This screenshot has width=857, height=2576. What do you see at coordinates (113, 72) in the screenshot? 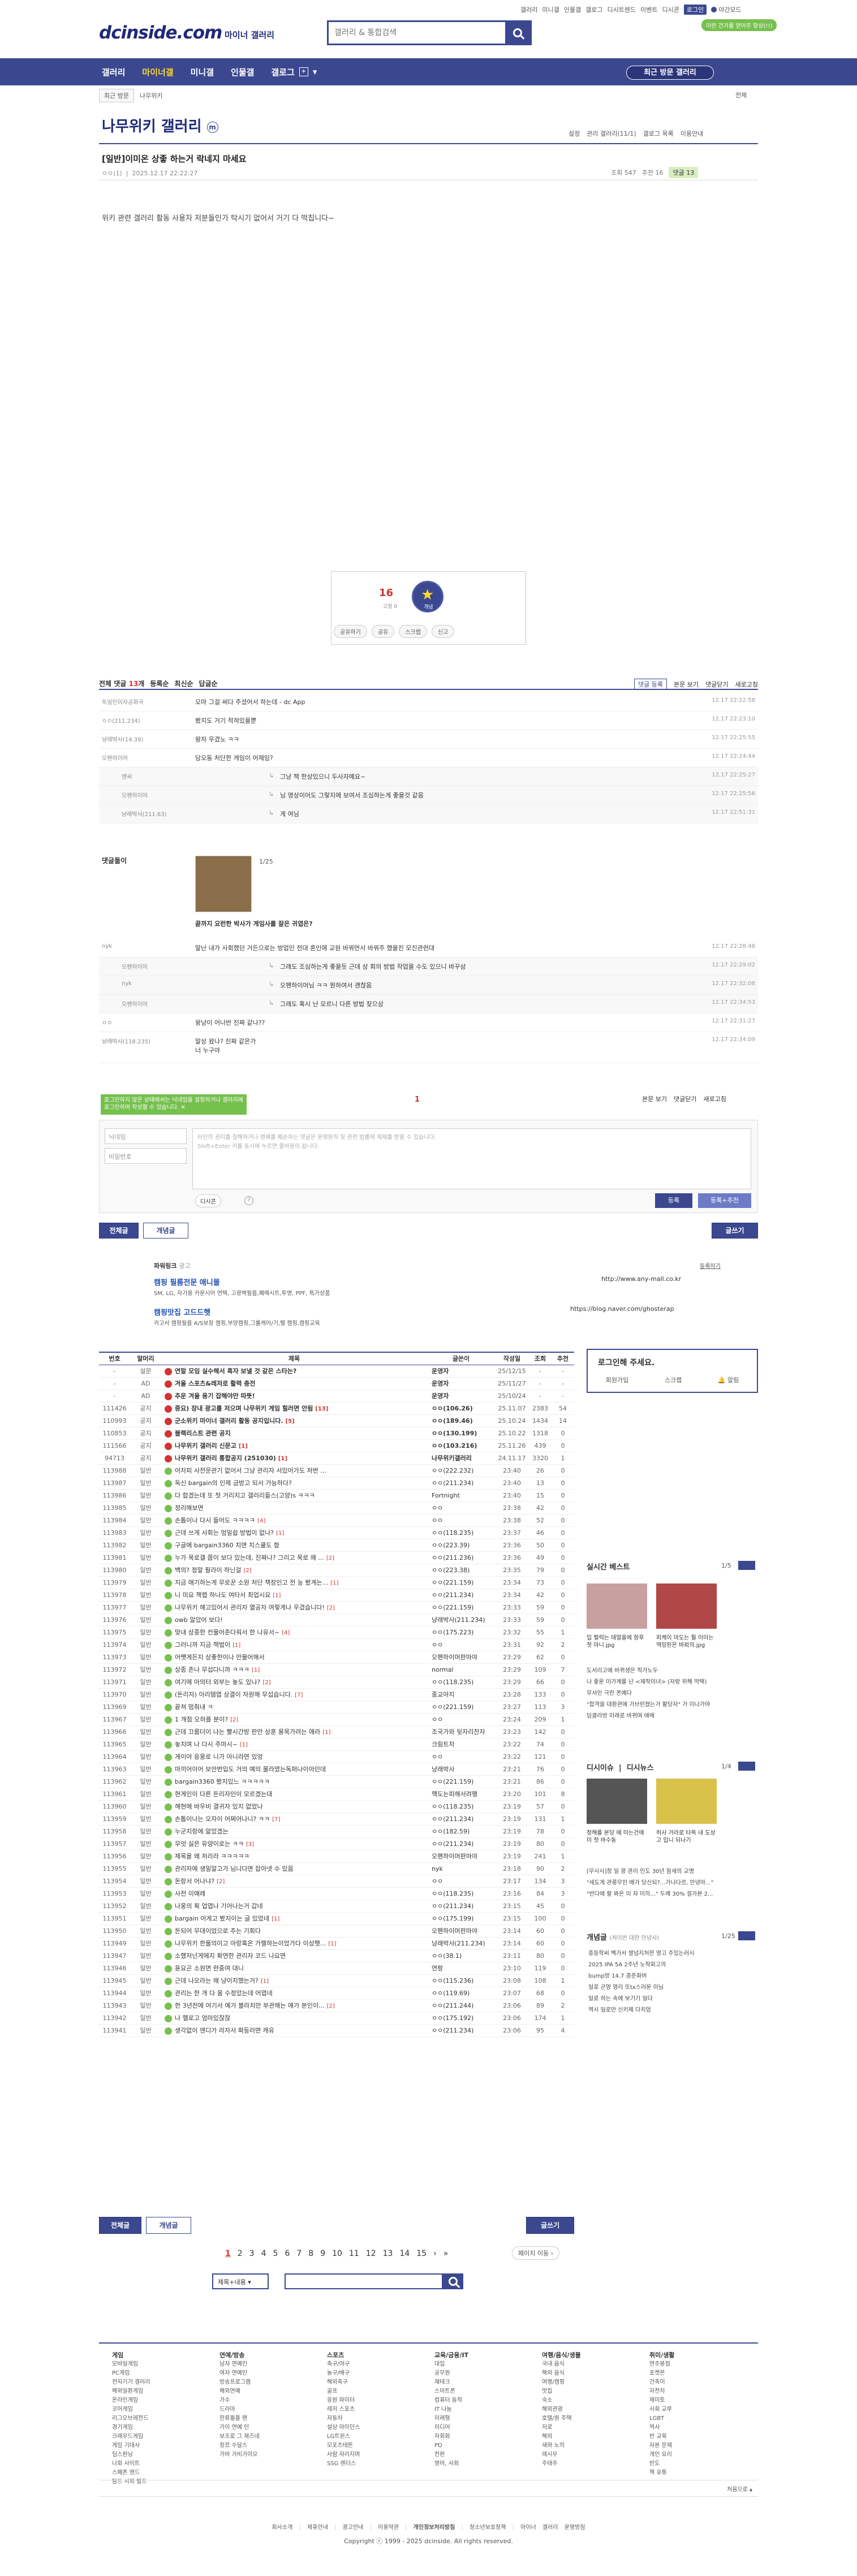
I see `nav-gallery: 갤러리` at bounding box center [113, 72].